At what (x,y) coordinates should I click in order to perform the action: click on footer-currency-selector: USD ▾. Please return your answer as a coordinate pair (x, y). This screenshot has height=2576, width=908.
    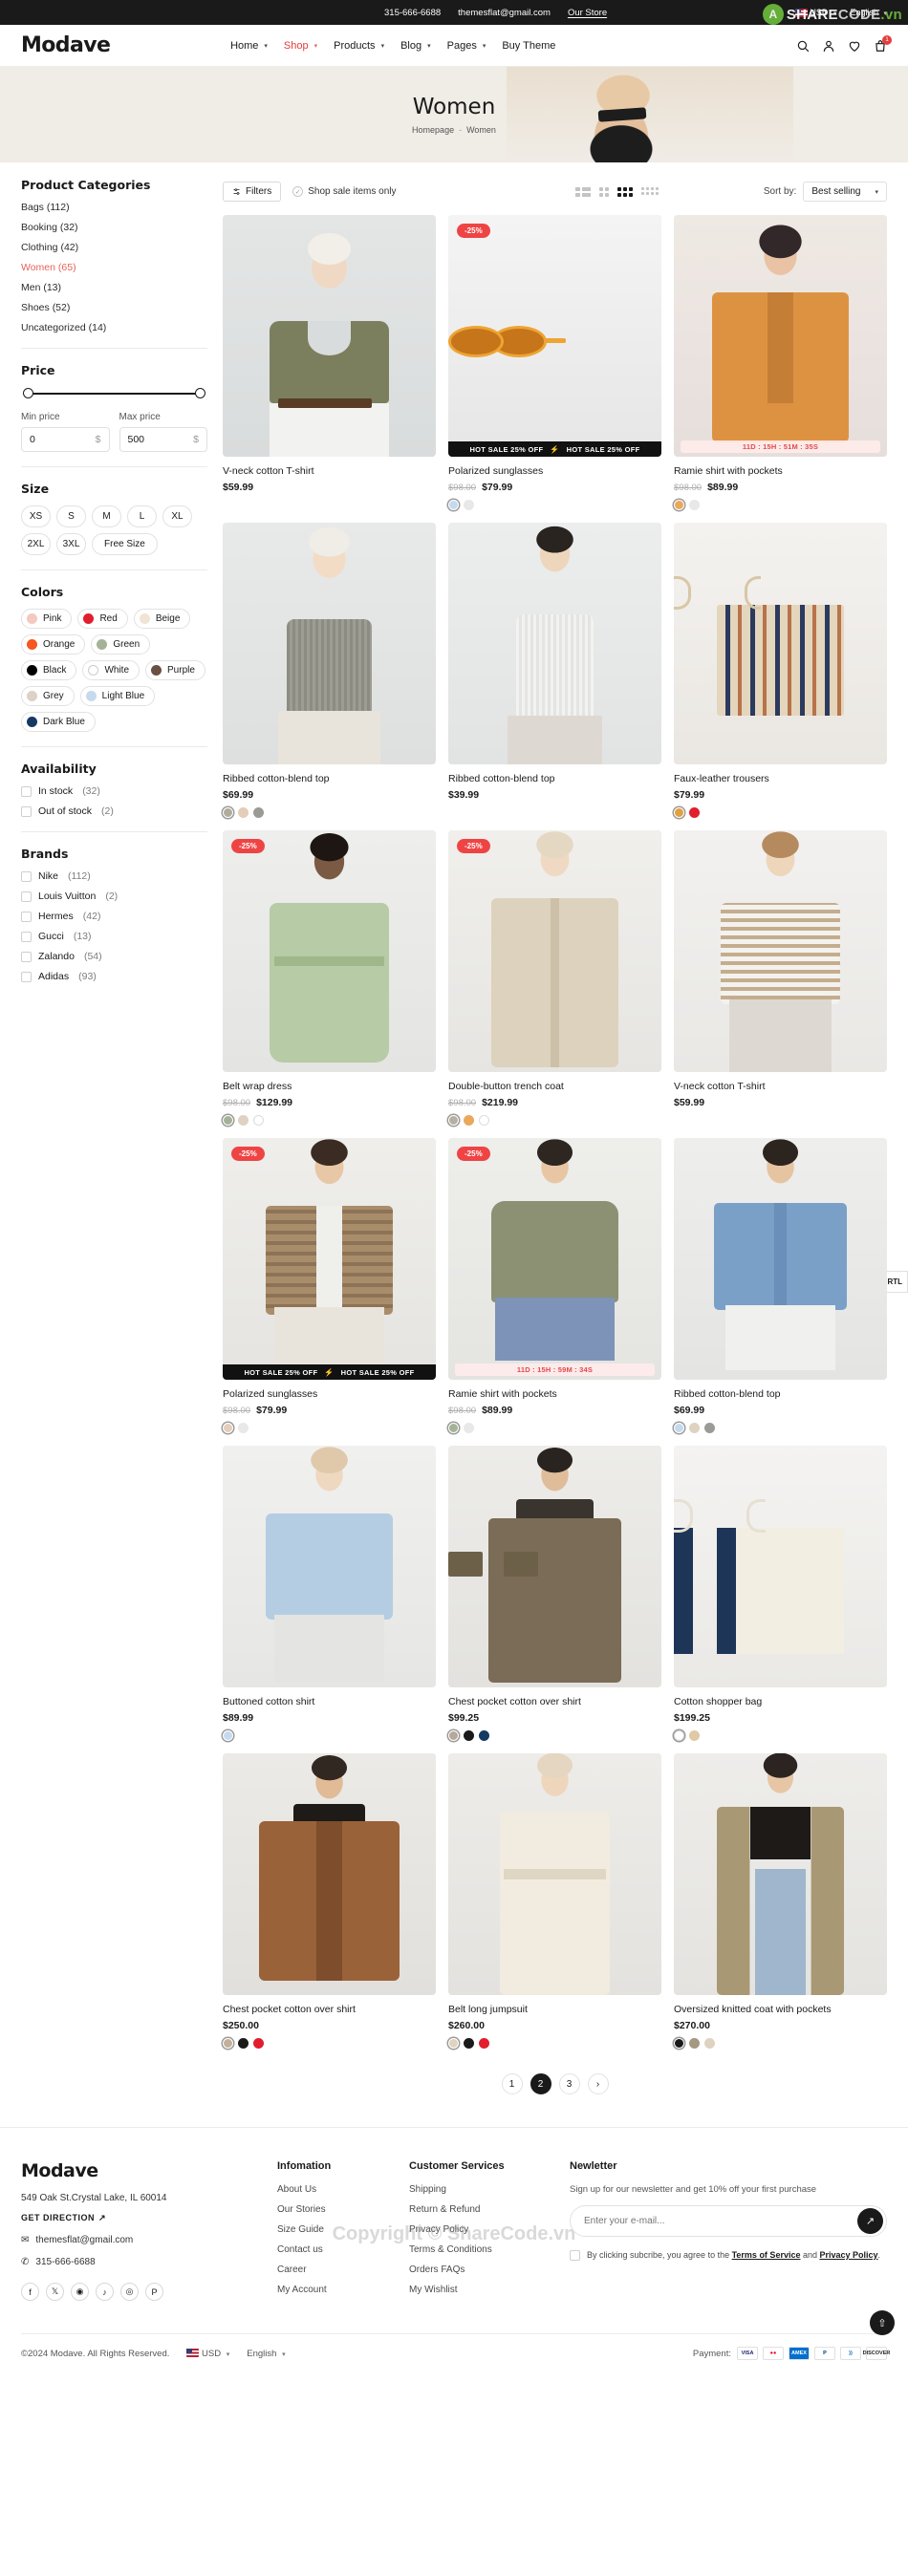
    Looking at the image, I should click on (207, 2354).